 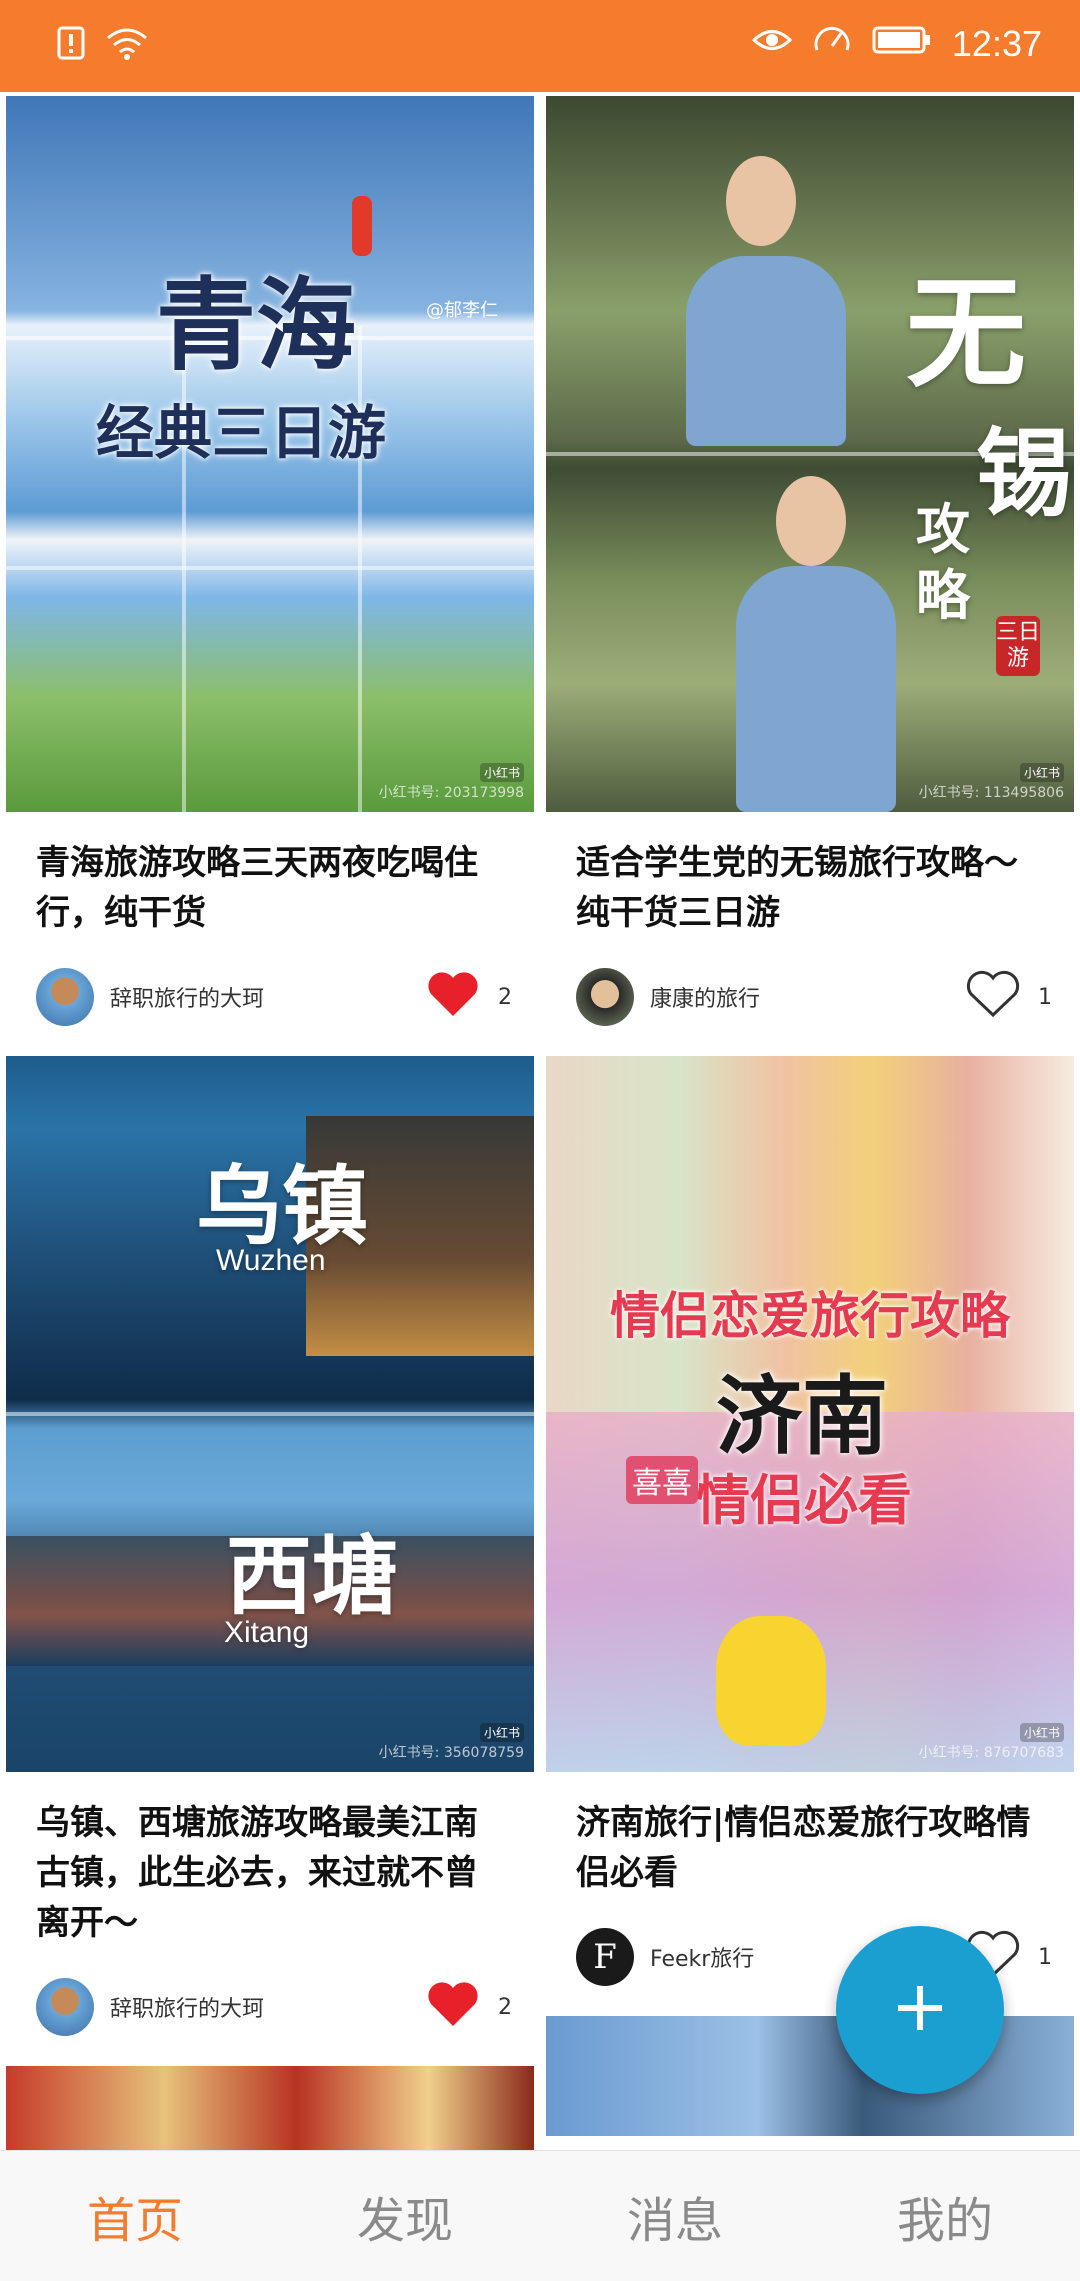 What do you see at coordinates (270, 875) in the screenshot?
I see `note-title: 青海旅游攻略三天两夜吃喝住行，纯干货` at bounding box center [270, 875].